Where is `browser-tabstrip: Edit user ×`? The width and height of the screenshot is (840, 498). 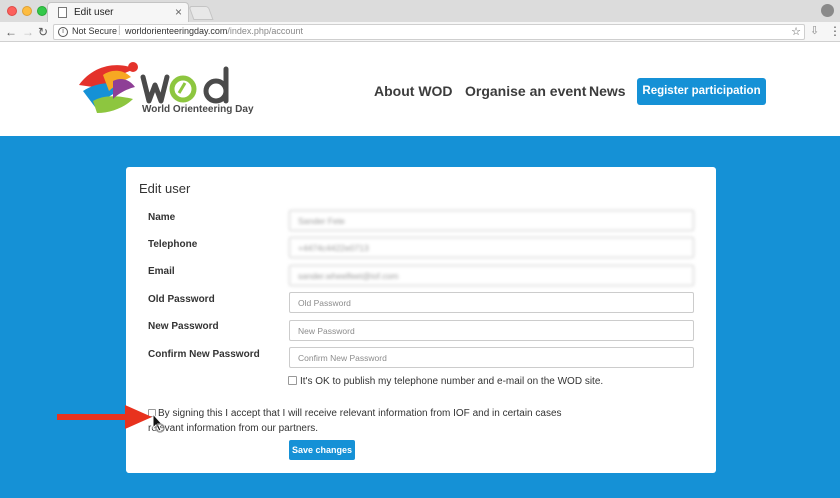 browser-tabstrip: Edit user × is located at coordinates (420, 11).